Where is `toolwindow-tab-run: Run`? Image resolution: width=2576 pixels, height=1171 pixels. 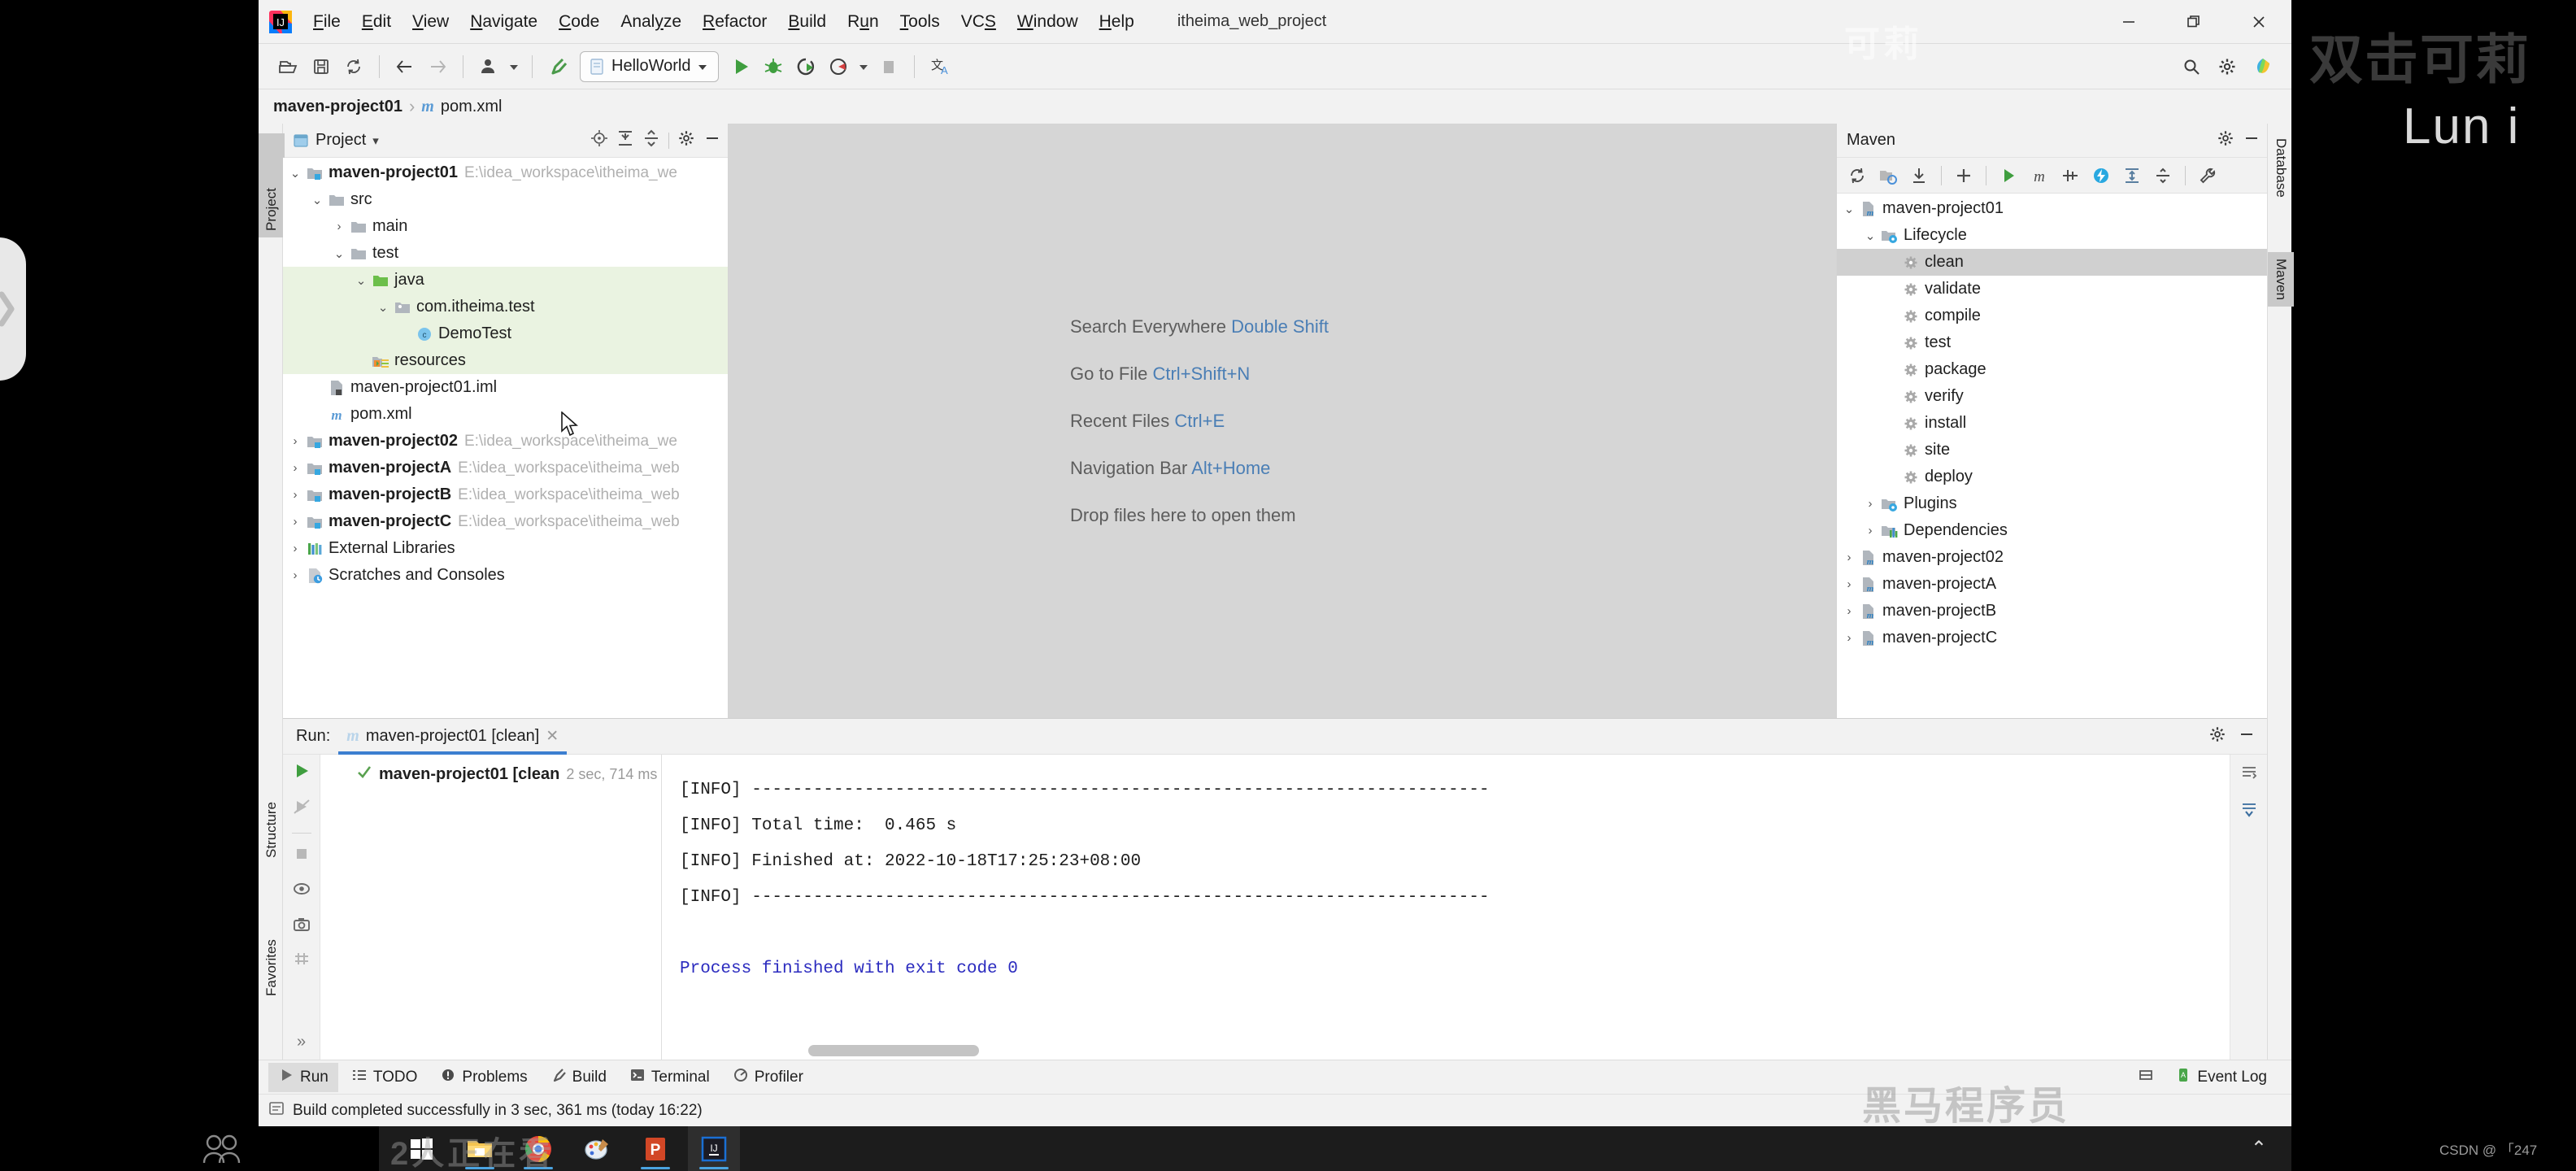 toolwindow-tab-run: Run is located at coordinates (303, 1077).